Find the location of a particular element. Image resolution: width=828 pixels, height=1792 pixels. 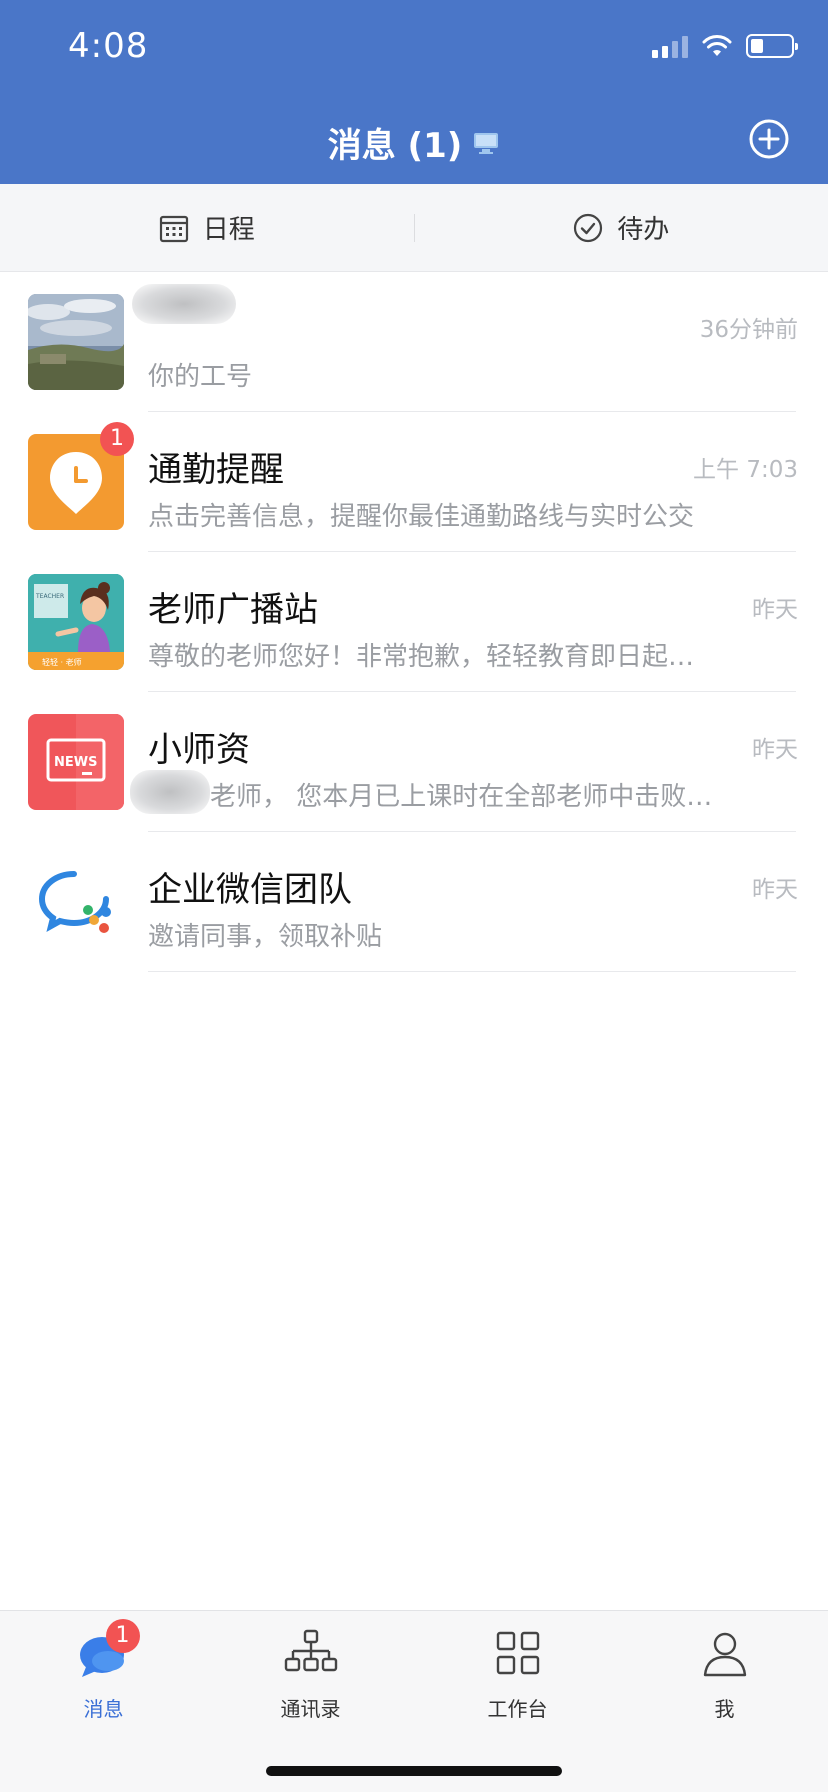

messages-badge: 1 is located at coordinates (122, 1636).